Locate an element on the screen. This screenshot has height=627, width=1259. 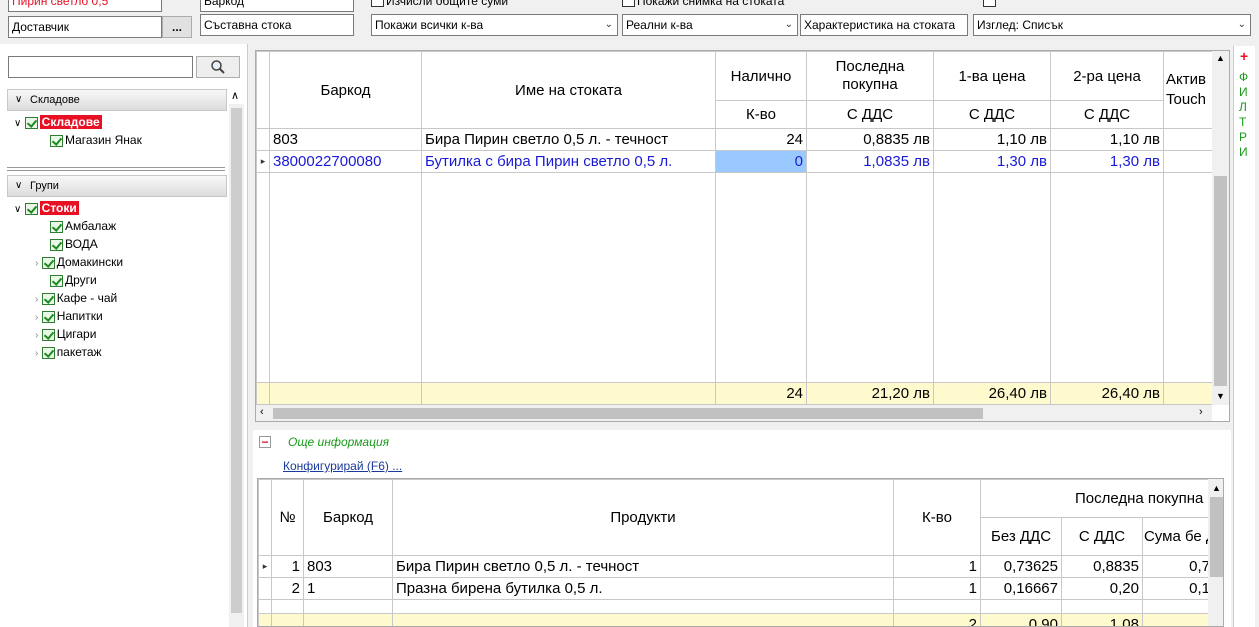
column-header-no: № is located at coordinates (287, 517).